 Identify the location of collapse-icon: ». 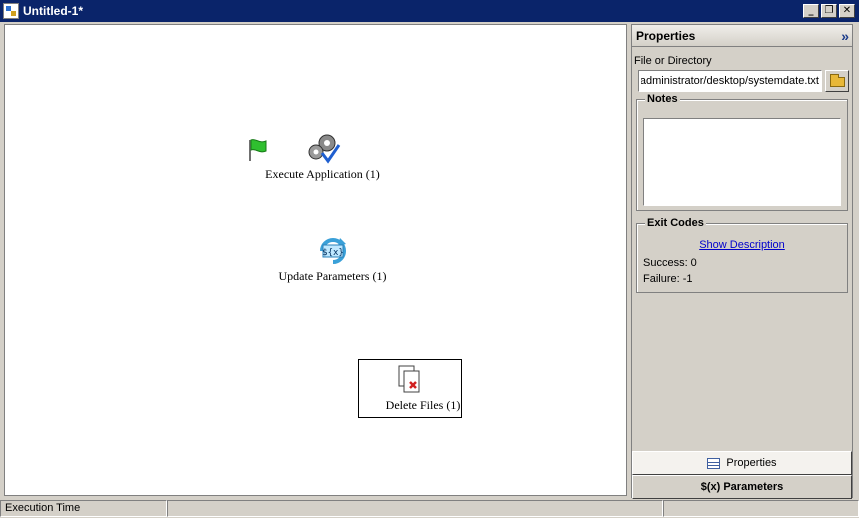
(845, 36).